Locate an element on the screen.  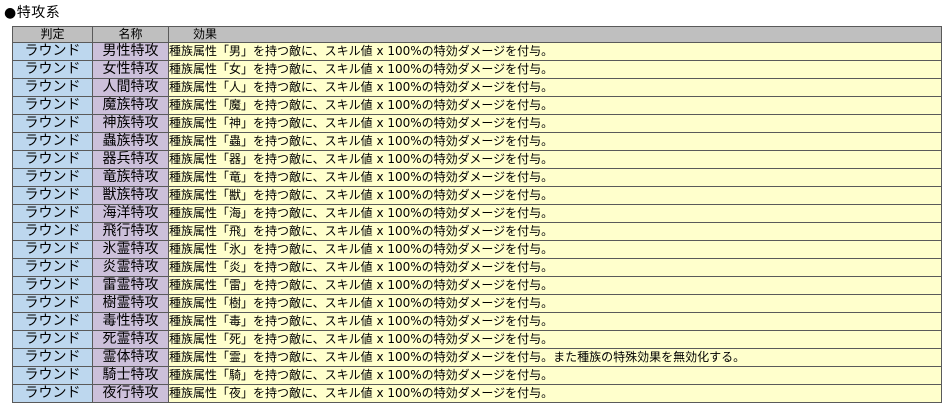
effect-cell: 種族属性「死」を持つ敵に、スキル値 x 100%の特効ダメージを付与。 is located at coordinates (555, 339).